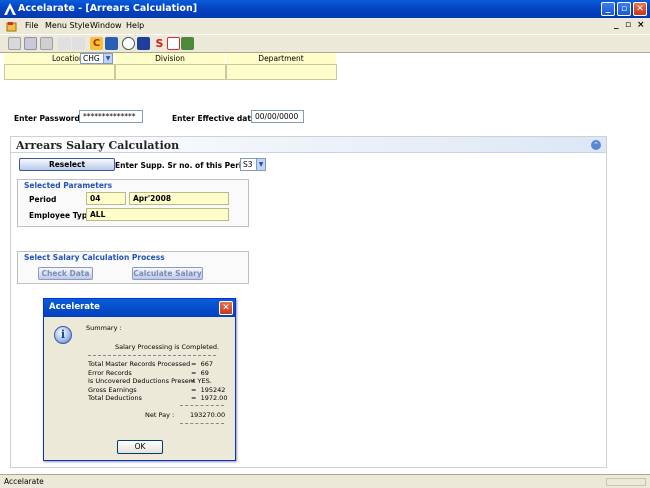 This screenshot has height=488, width=650. I want to click on dialog-row-value: = 69, so click(200, 373).